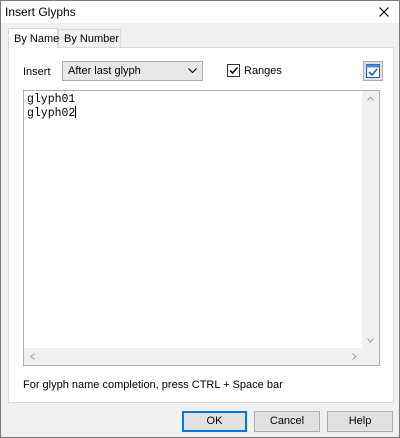 The width and height of the screenshot is (400, 438). Describe the element at coordinates (200, 12) in the screenshot. I see `title-bar: Insert Glyphs` at that location.